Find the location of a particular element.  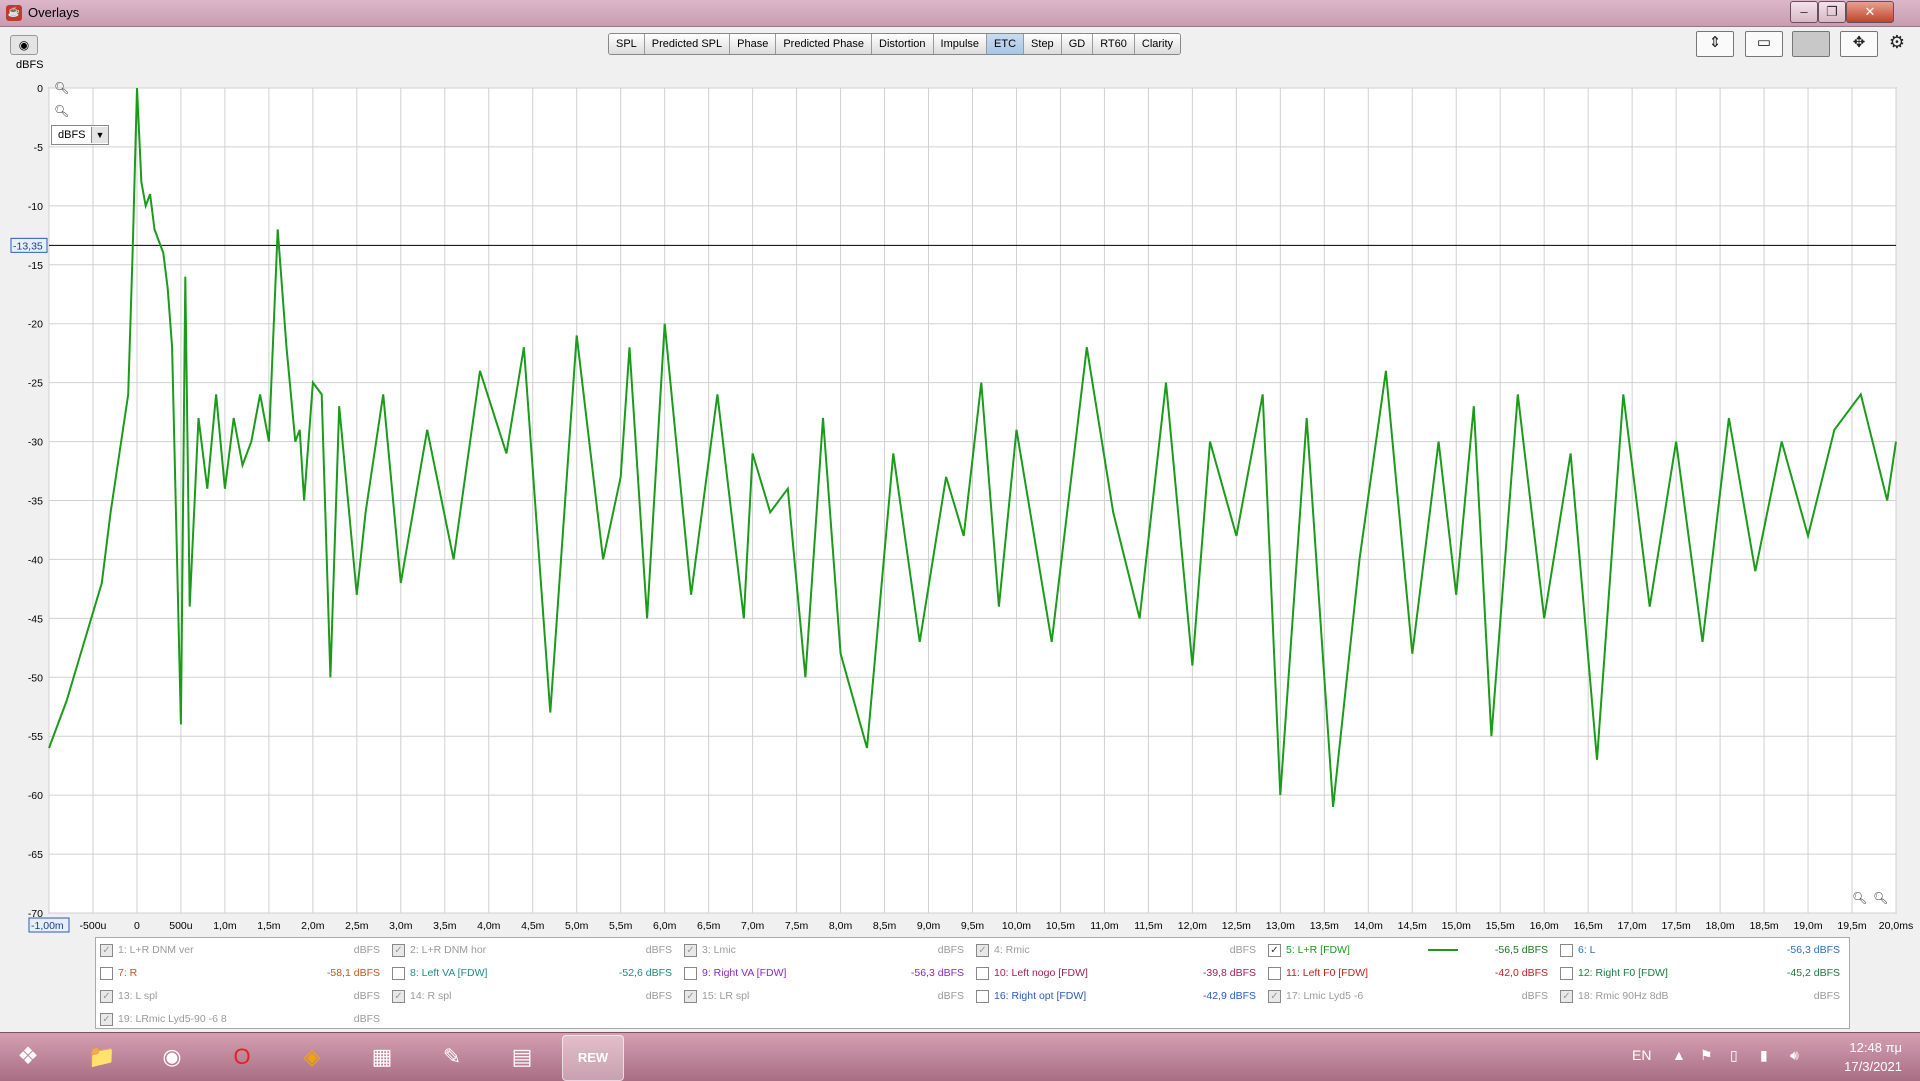

y-tick-label: 0 is located at coordinates (40, 89).